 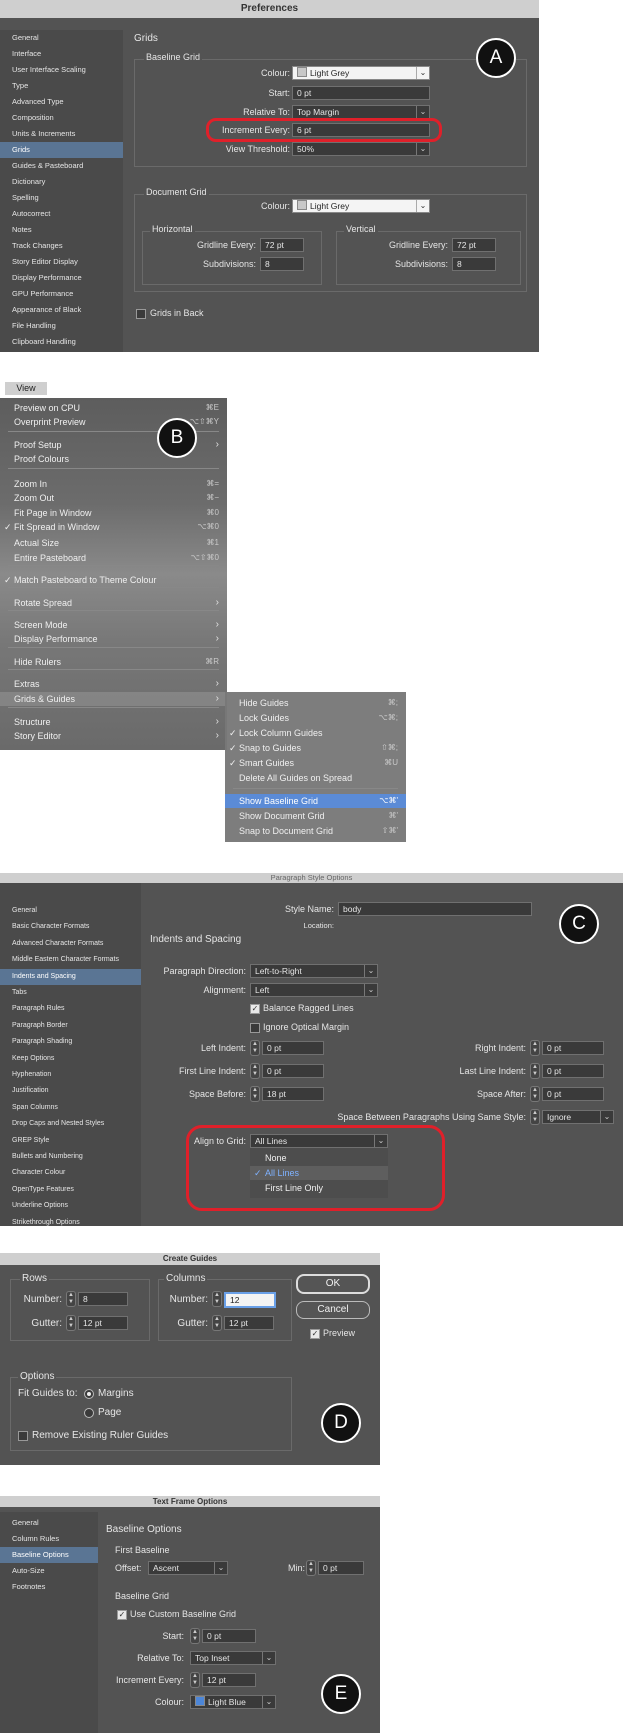 I want to click on same-style-stepper: ▲ ▼, so click(x=535, y=1117).